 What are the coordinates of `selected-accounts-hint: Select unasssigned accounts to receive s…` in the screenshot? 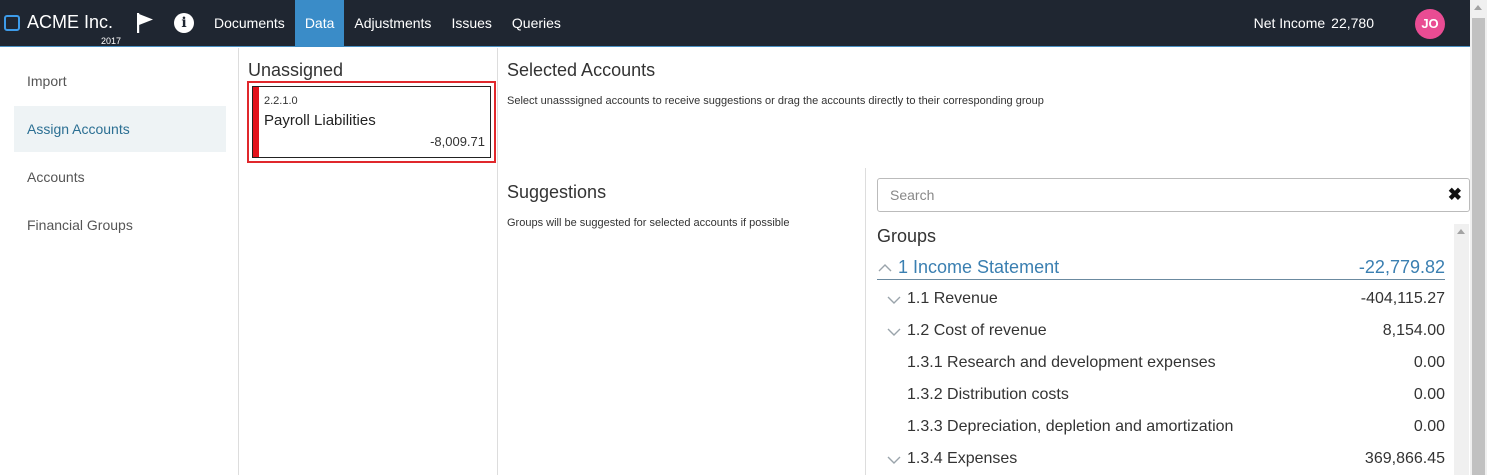 It's located at (775, 101).